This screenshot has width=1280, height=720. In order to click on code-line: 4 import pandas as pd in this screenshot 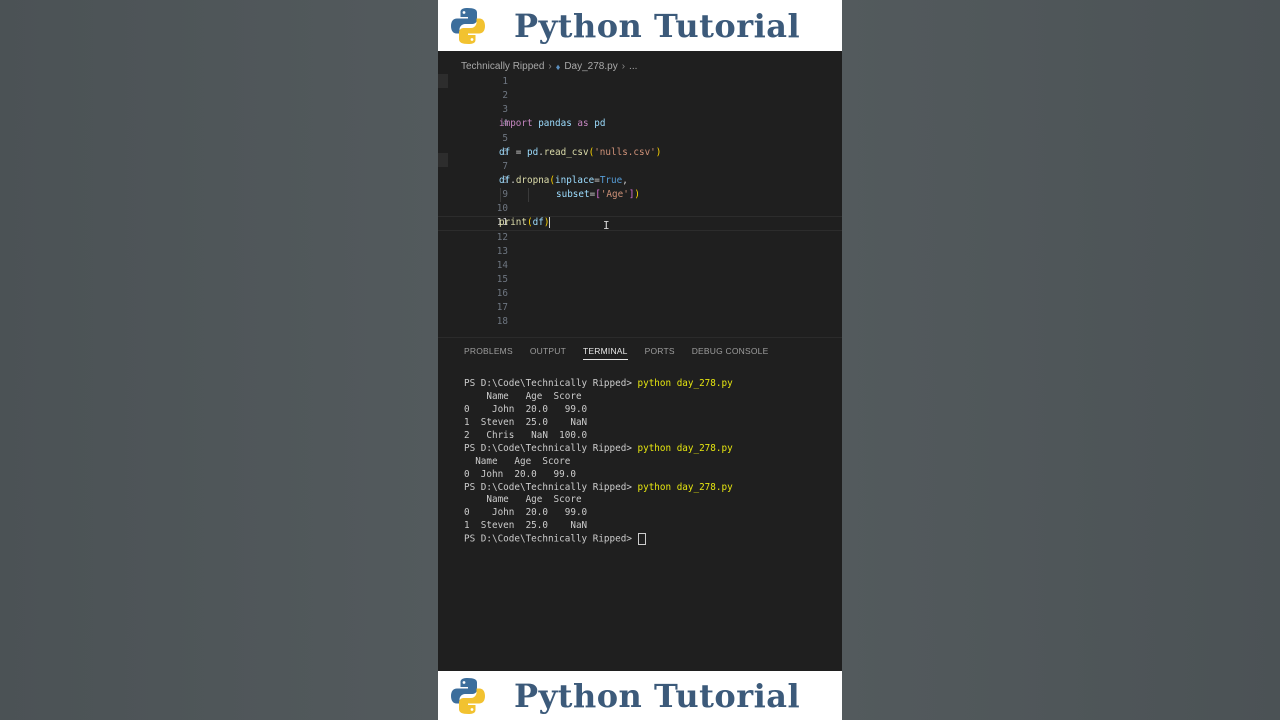, I will do `click(640, 124)`.